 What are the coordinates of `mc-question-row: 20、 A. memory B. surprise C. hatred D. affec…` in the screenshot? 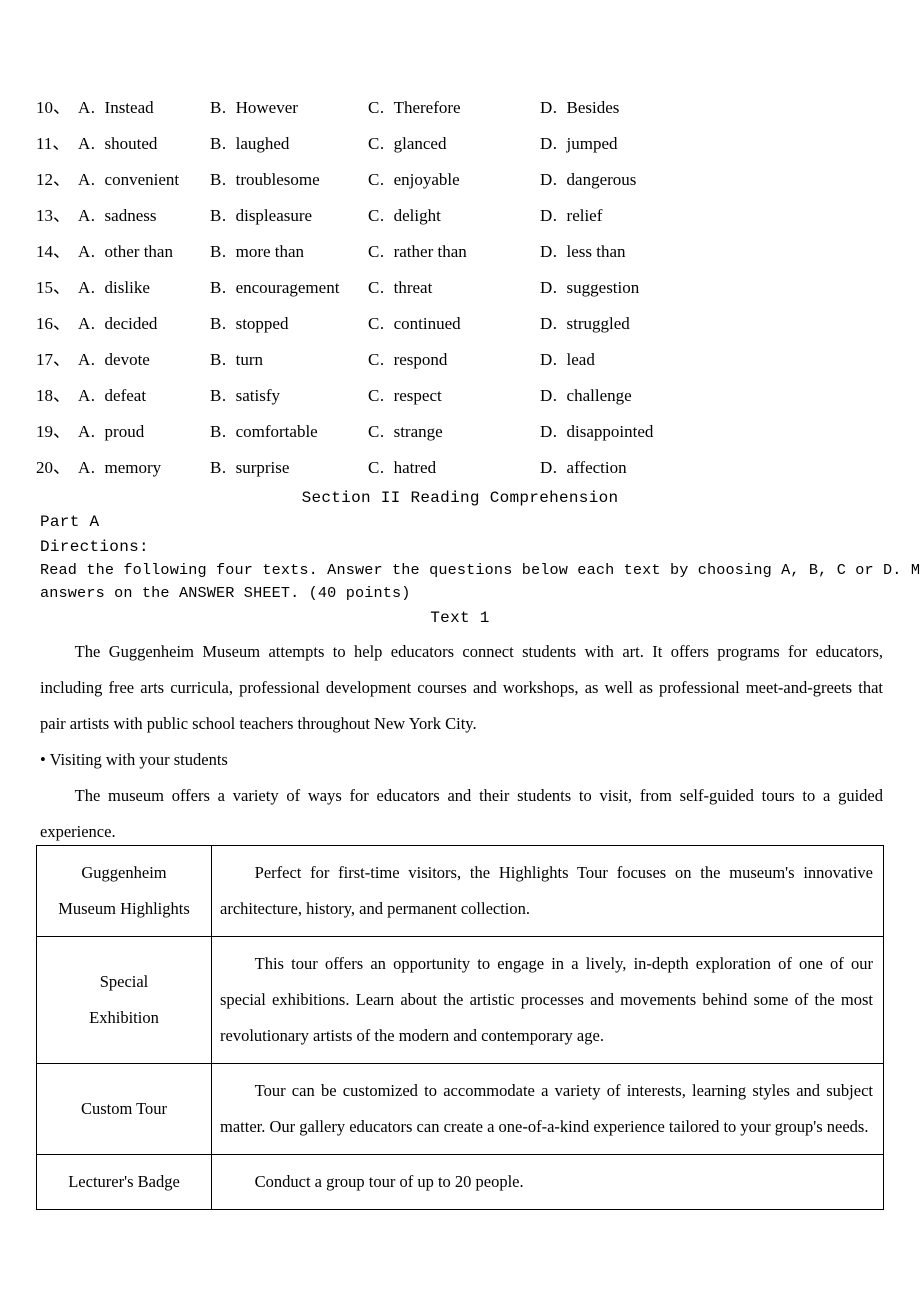 It's located at (460, 468).